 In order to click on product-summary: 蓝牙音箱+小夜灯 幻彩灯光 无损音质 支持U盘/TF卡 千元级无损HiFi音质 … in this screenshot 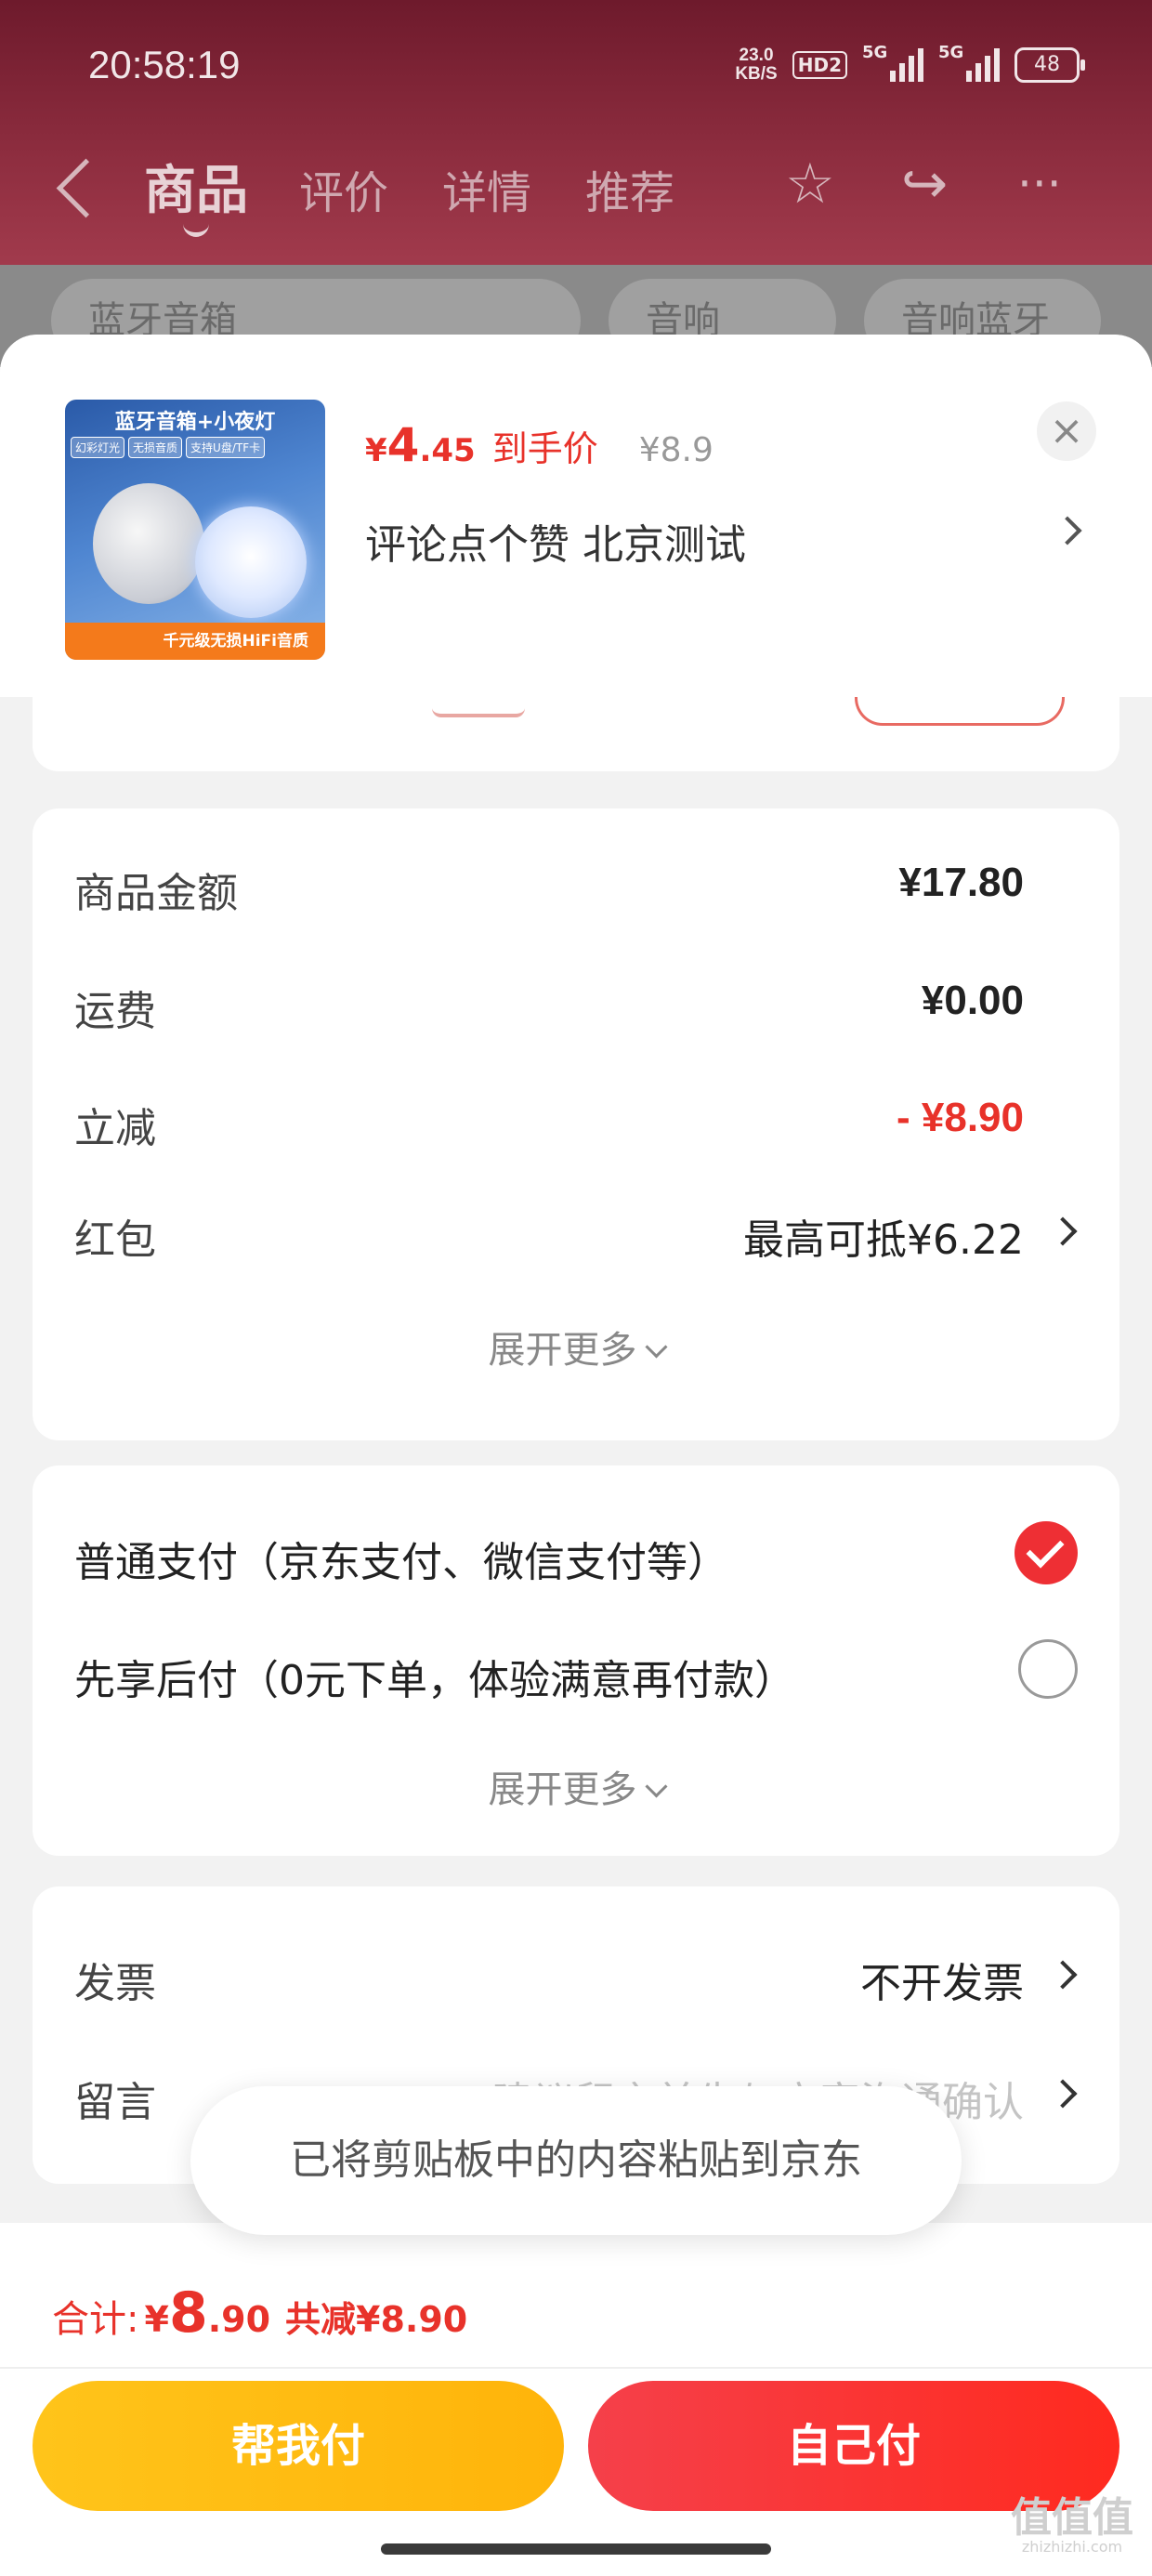, I will do `click(576, 516)`.